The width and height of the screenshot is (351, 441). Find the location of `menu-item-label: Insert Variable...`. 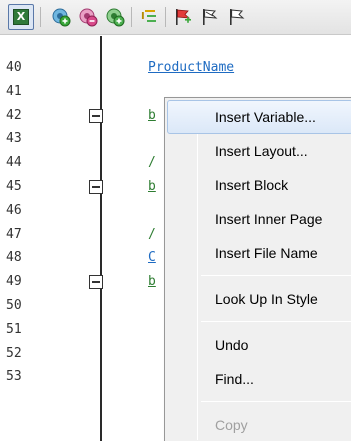

menu-item-label: Insert Variable... is located at coordinates (265, 117).